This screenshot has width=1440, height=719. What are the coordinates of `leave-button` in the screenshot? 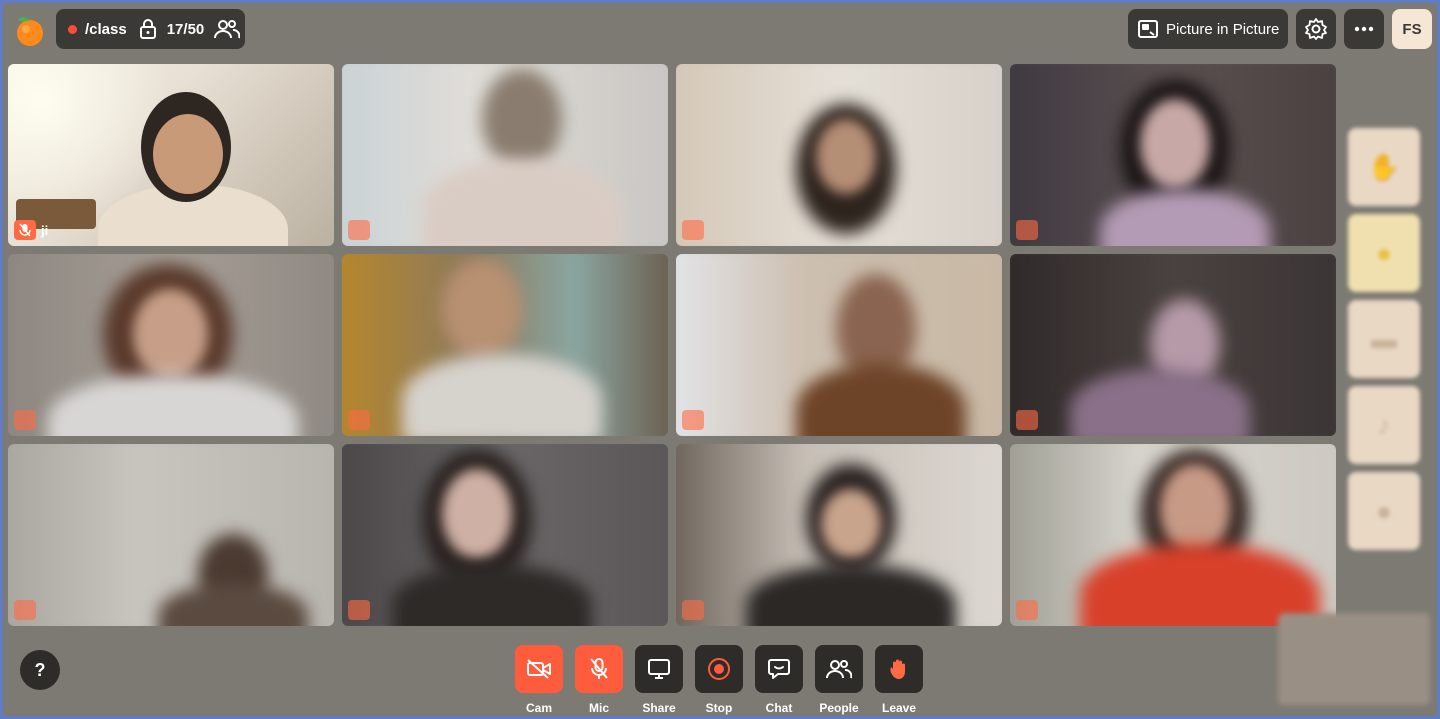 It's located at (899, 669).